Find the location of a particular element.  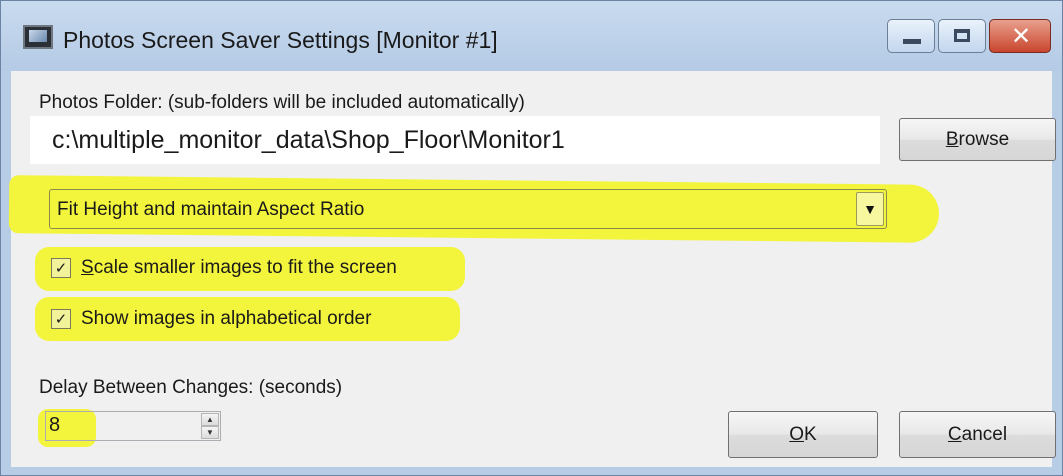

scale-smaller-mnemonic: S is located at coordinates (87, 267).